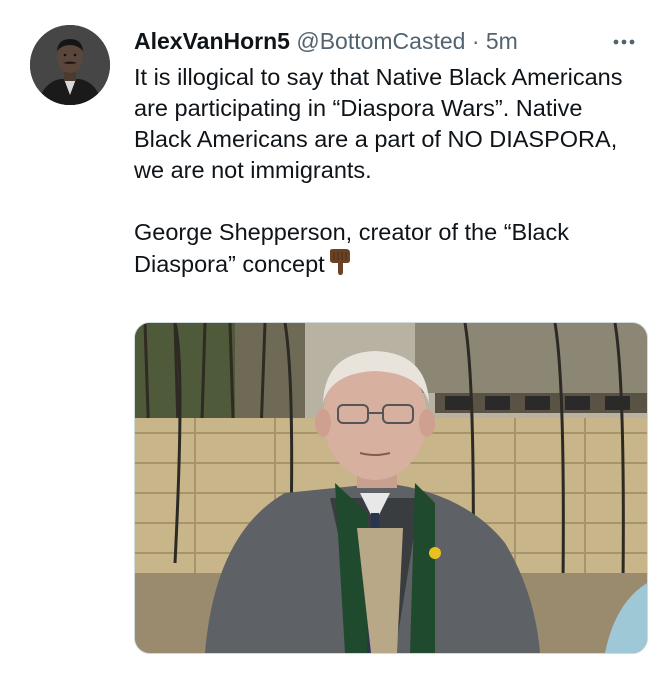 The height and width of the screenshot is (680, 666). I want to click on tweet-timestamp: 5m, so click(502, 41).